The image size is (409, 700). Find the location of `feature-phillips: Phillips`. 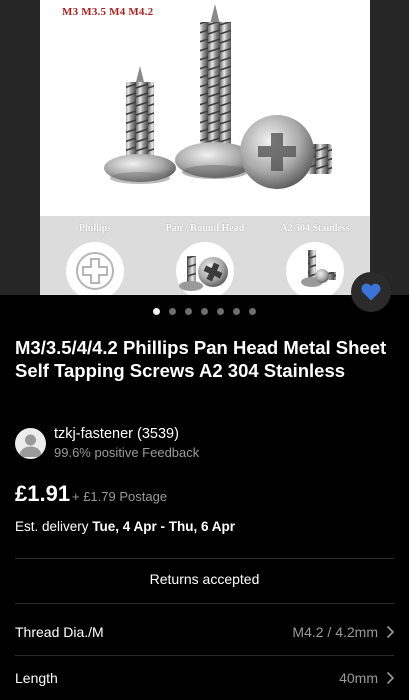

feature-phillips: Phillips is located at coordinates (95, 255).